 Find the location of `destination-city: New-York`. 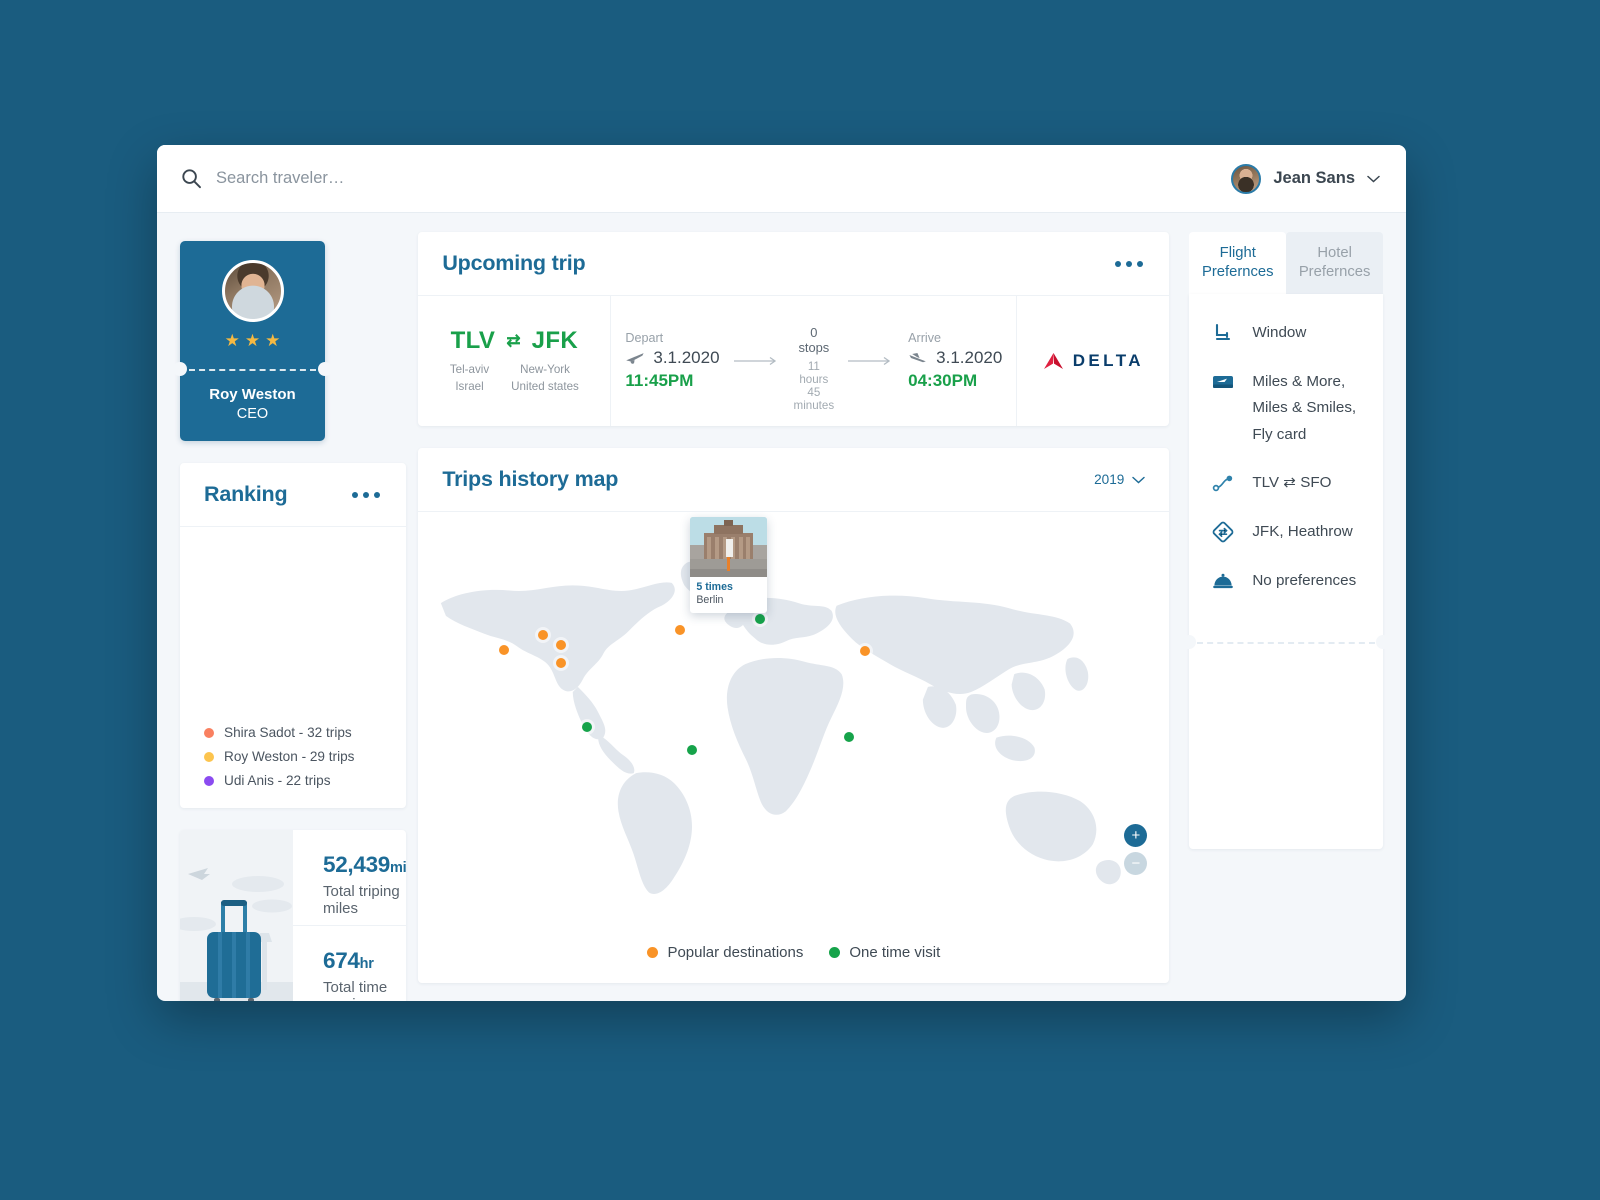

destination-city: New-York is located at coordinates (545, 370).